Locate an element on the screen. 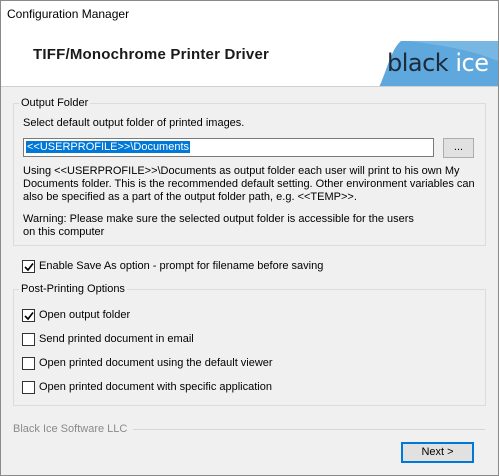  open-specific-app-checkbox is located at coordinates (28, 387).